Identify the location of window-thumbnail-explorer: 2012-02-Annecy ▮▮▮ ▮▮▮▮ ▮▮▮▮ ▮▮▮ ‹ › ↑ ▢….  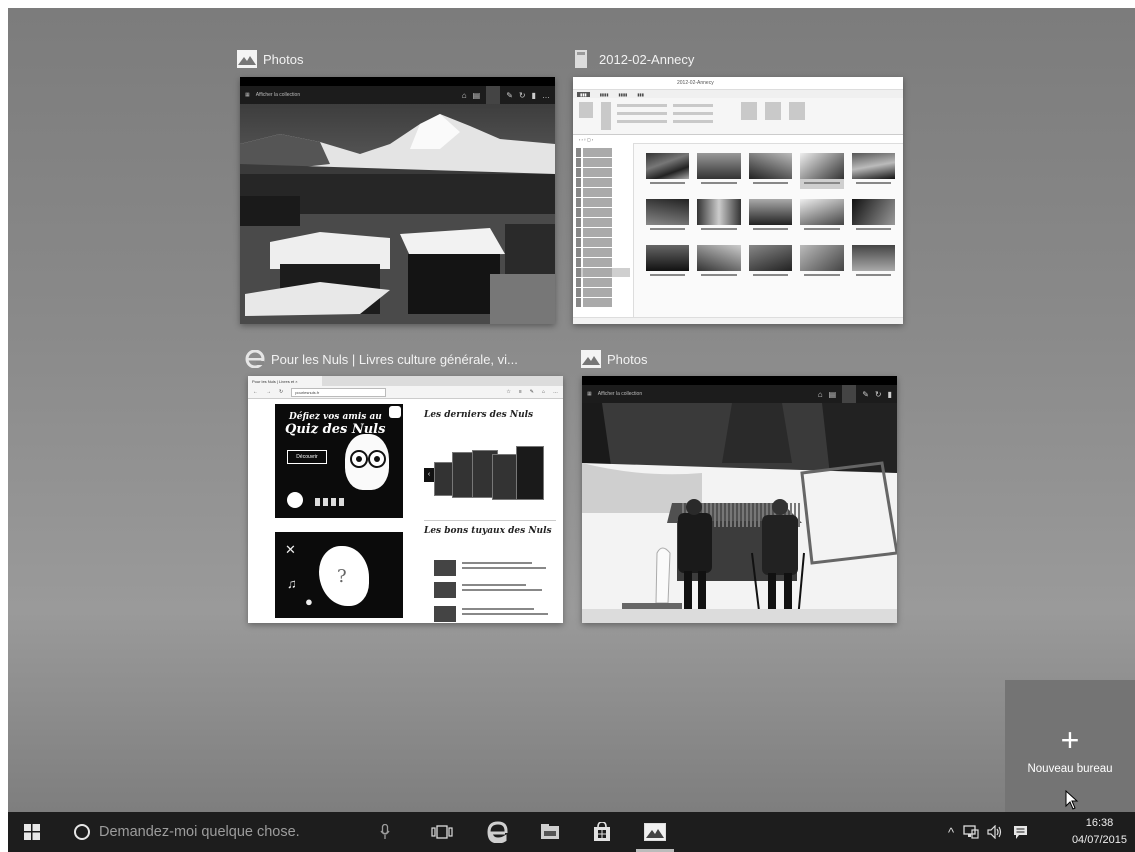
(738, 200).